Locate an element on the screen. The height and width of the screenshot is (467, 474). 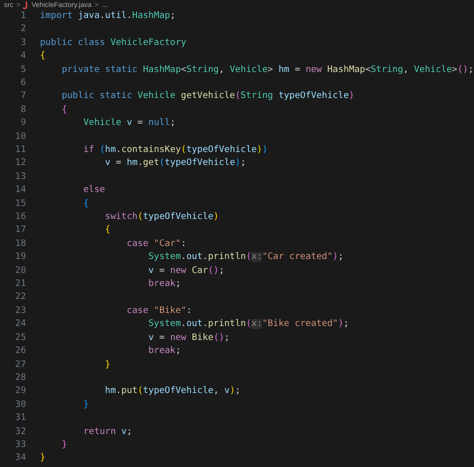
line-number: 15 is located at coordinates (20, 204).